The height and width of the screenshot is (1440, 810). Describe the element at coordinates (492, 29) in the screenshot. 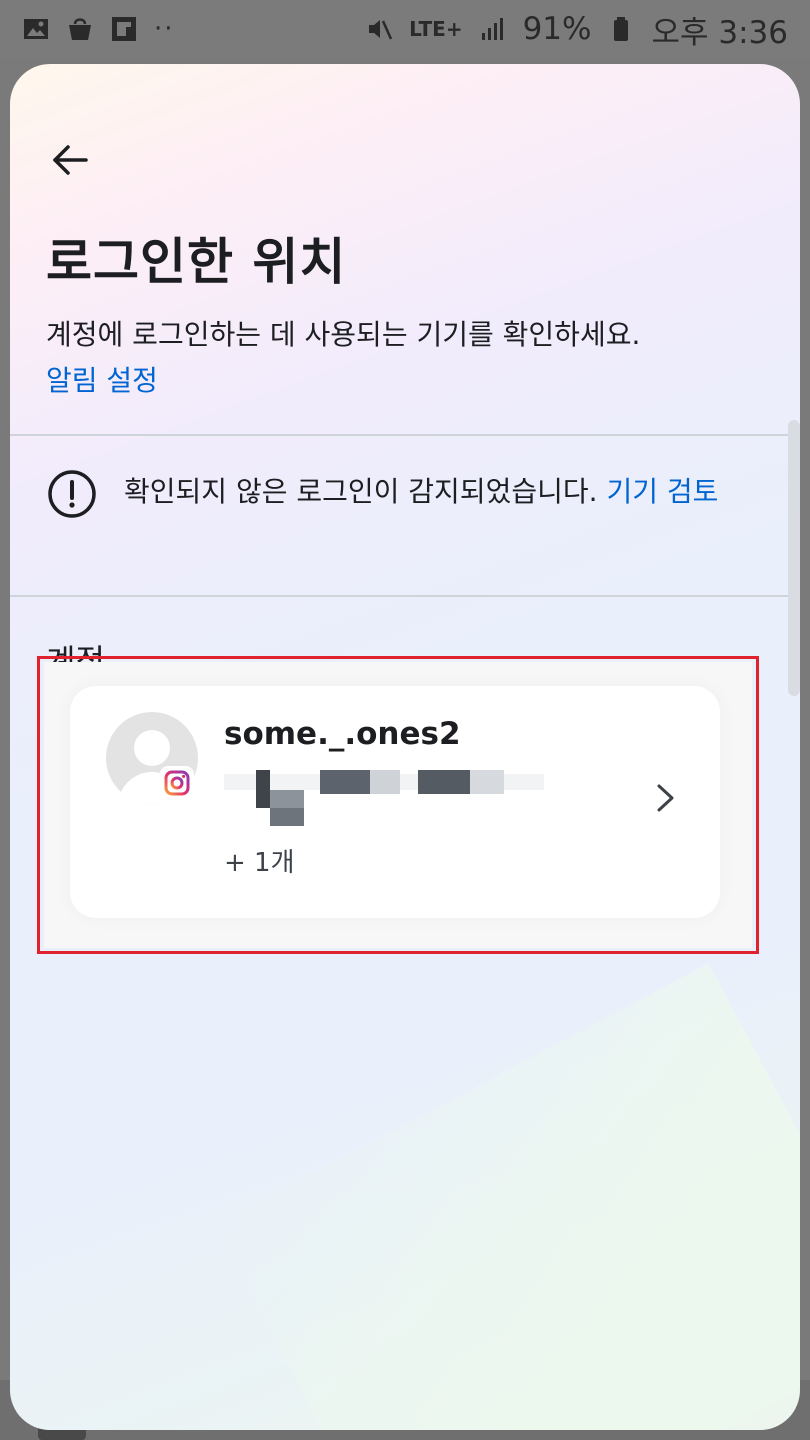

I see `signal-icon` at that location.